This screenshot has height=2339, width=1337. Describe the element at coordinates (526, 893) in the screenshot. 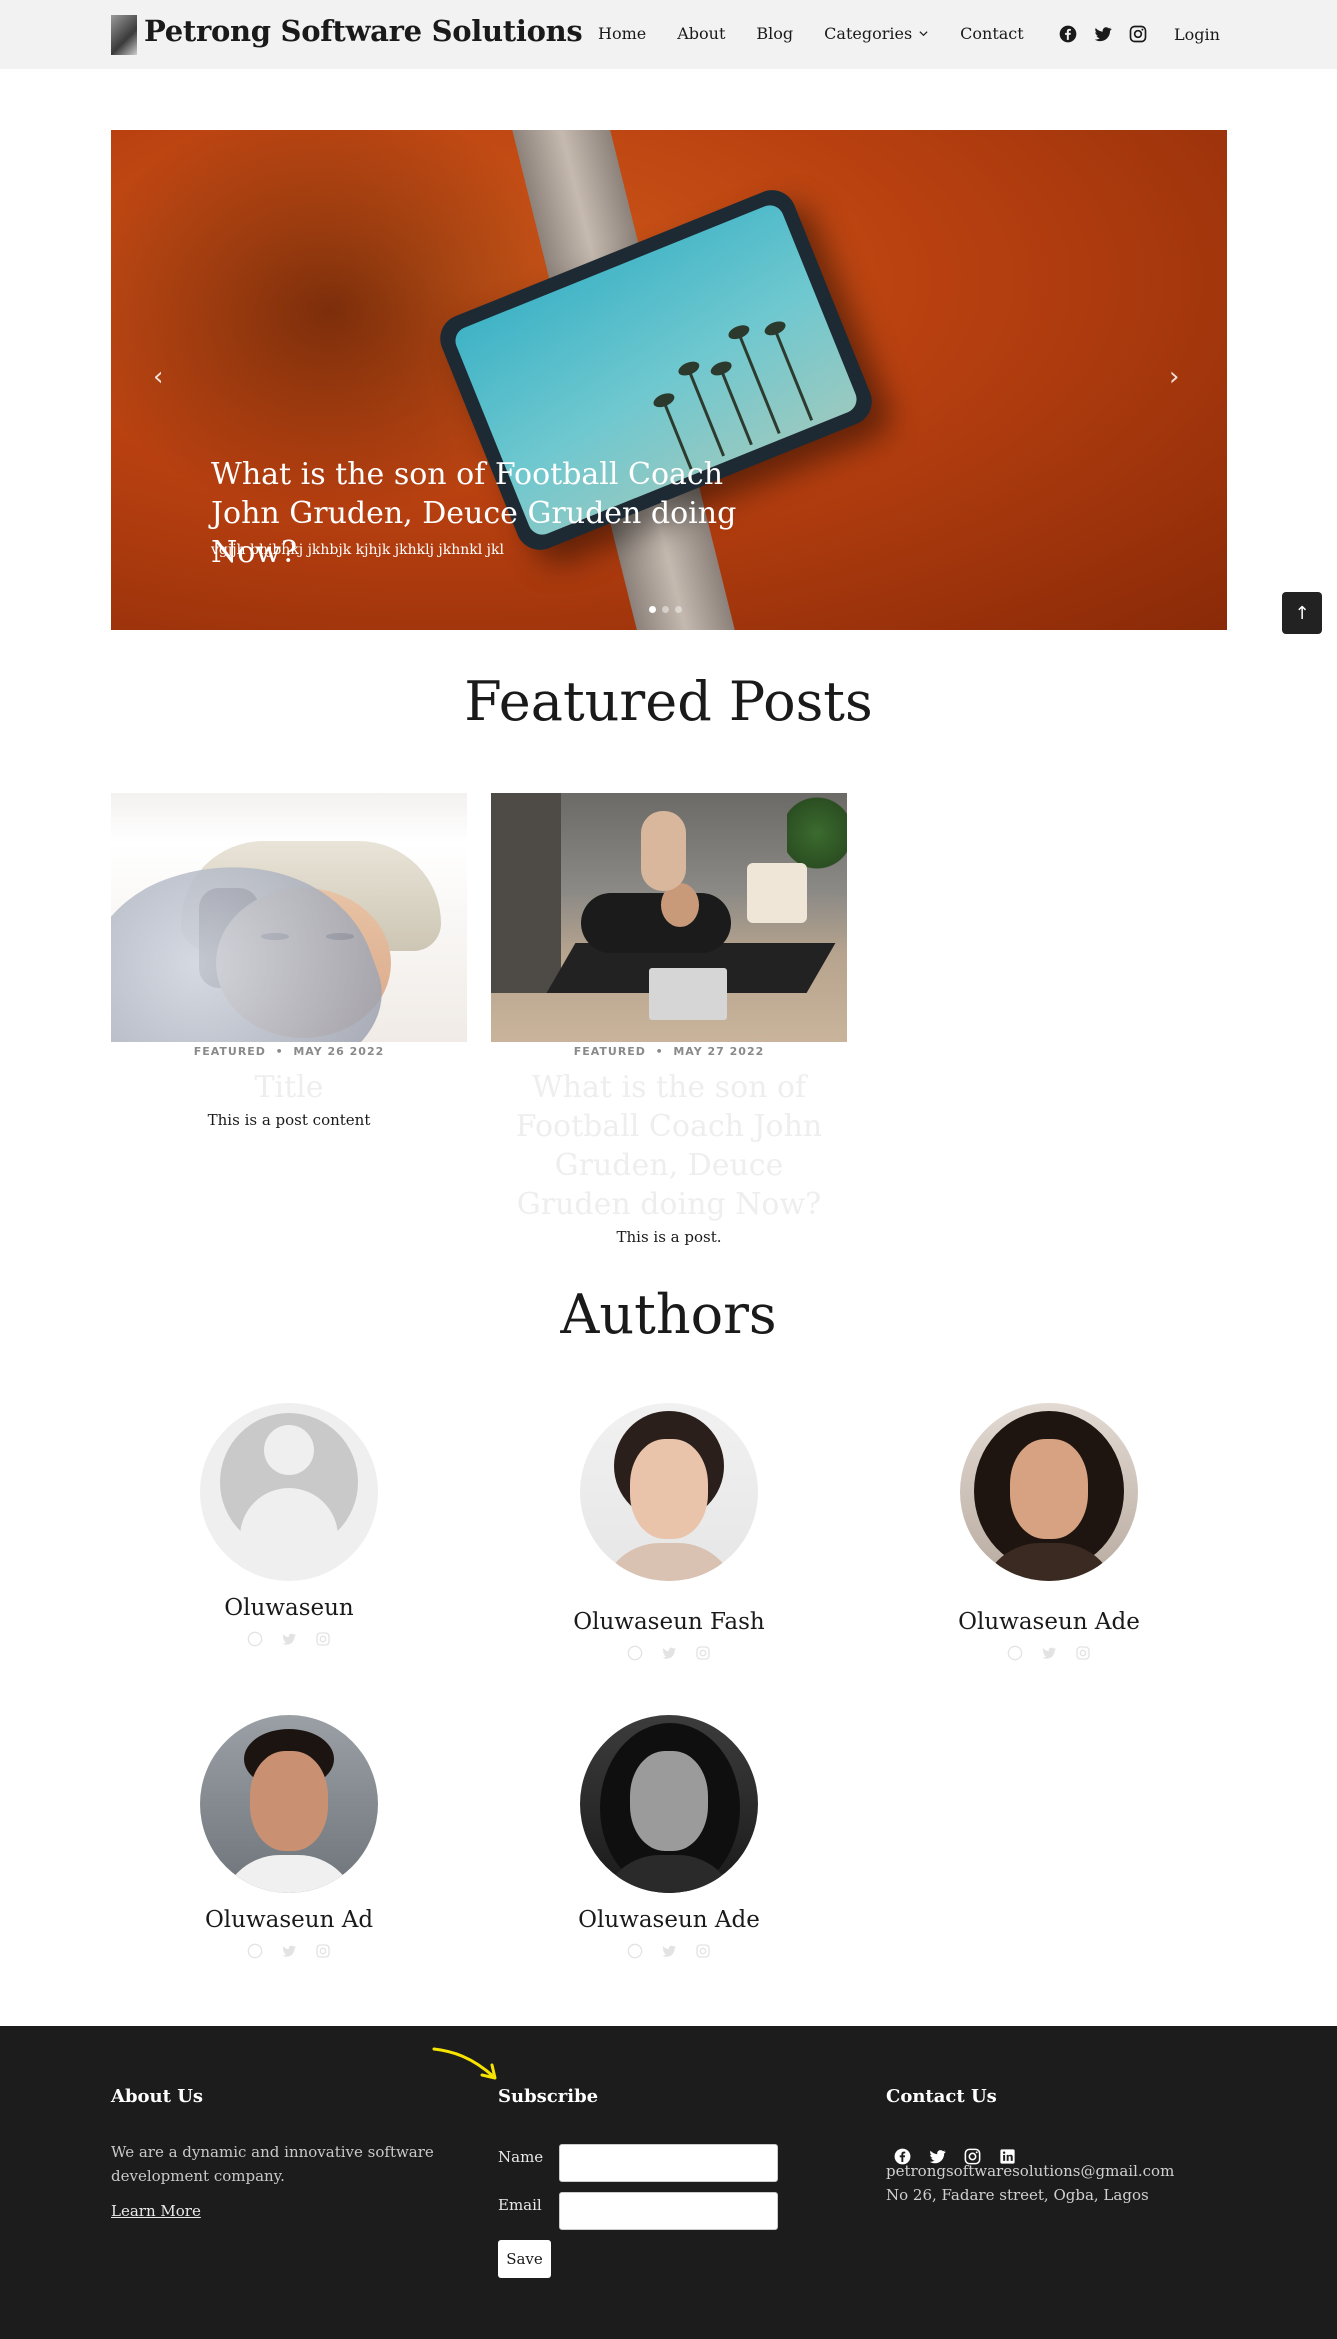

I see `post-image-wall` at that location.